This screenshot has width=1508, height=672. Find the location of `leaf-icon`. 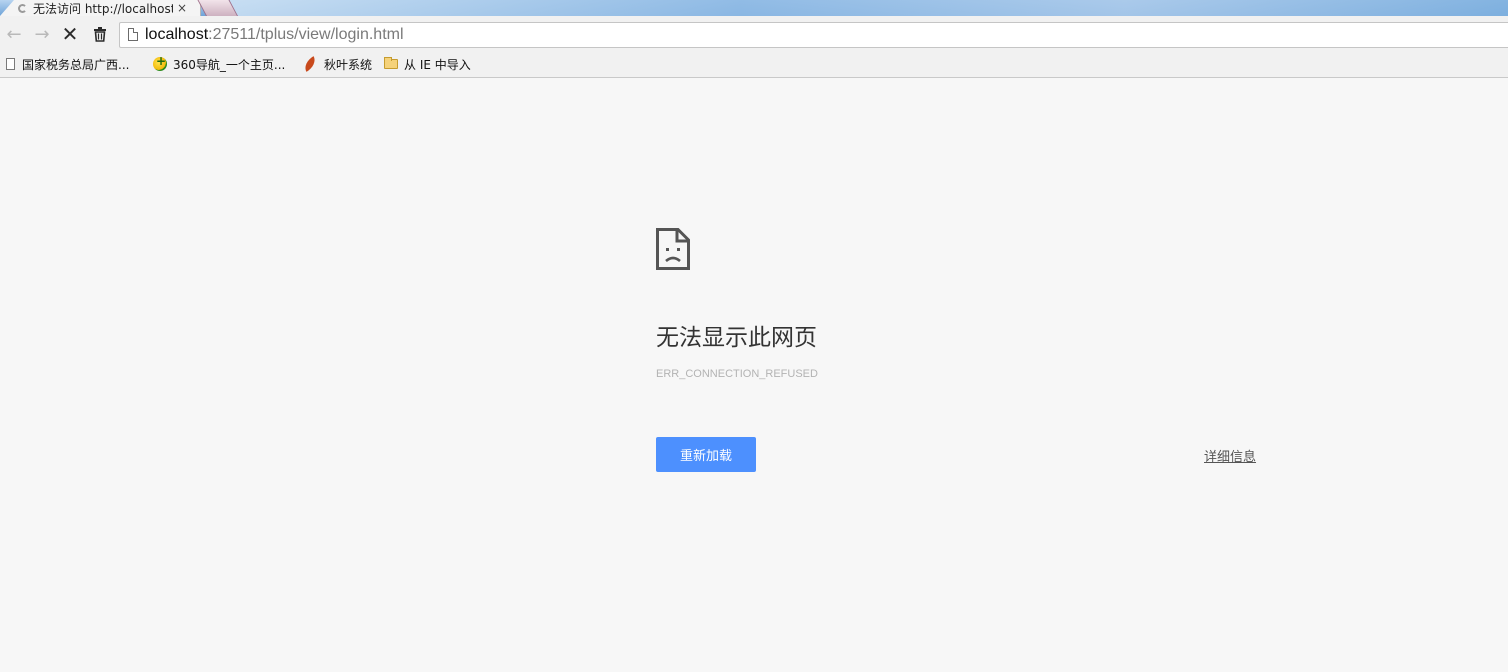

leaf-icon is located at coordinates (310, 64).